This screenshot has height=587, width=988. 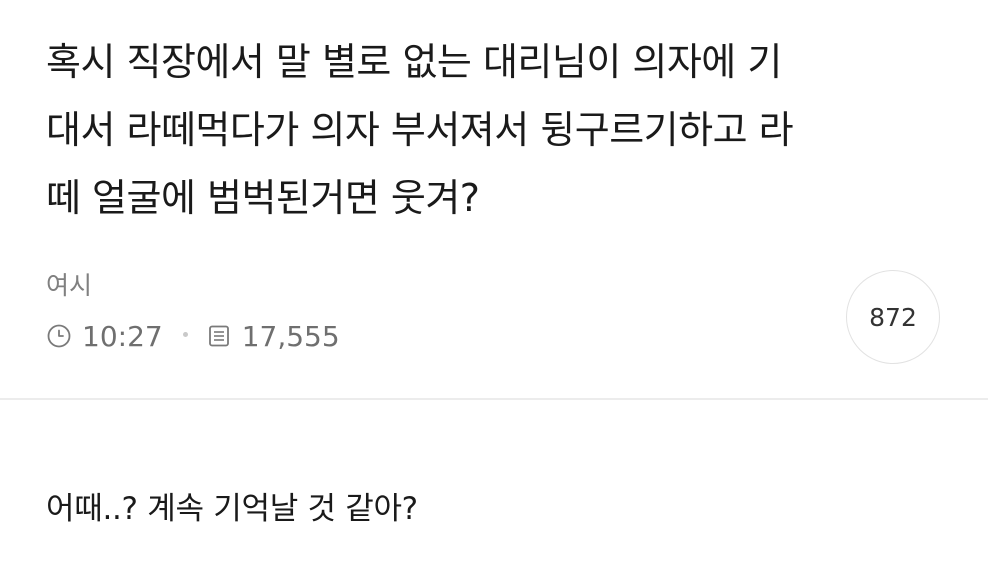 I want to click on post-time: 10:27, so click(x=122, y=336).